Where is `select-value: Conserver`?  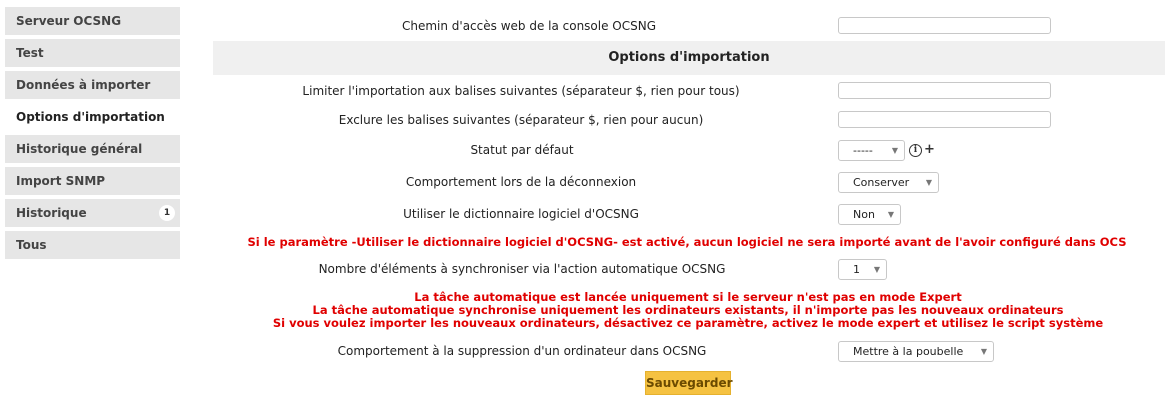
select-value: Conserver is located at coordinates (881, 182).